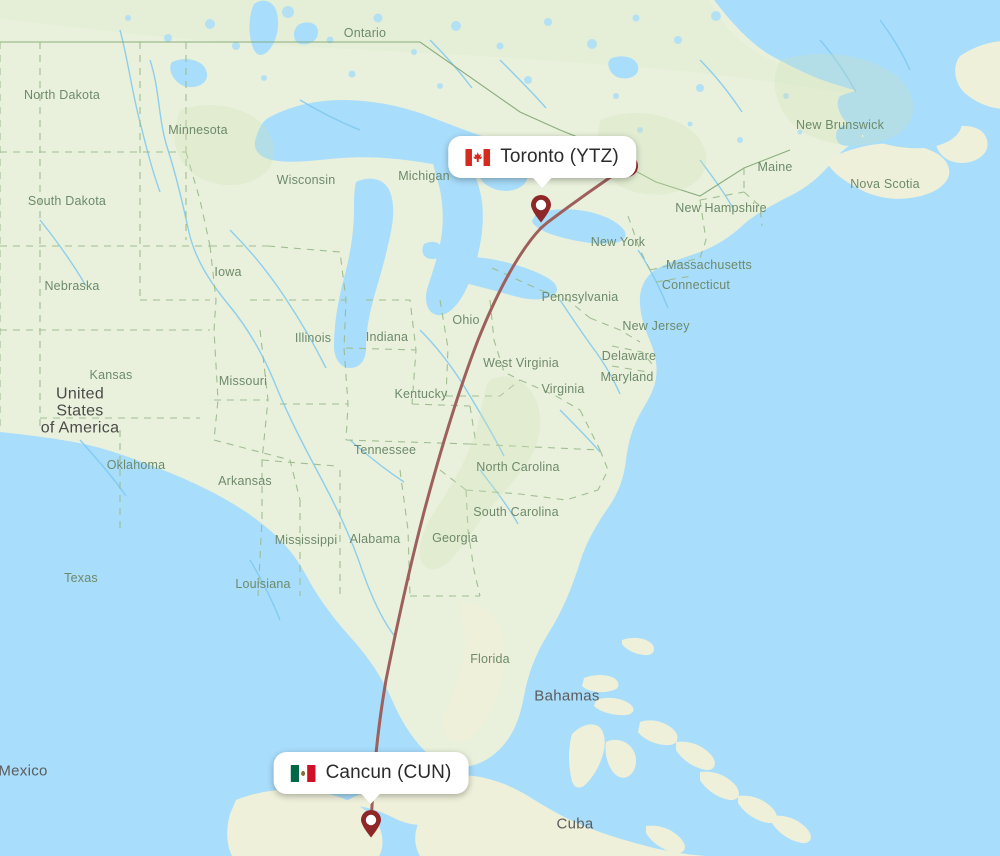  Describe the element at coordinates (478, 157) in the screenshot. I see `canada-flag-icon` at that location.